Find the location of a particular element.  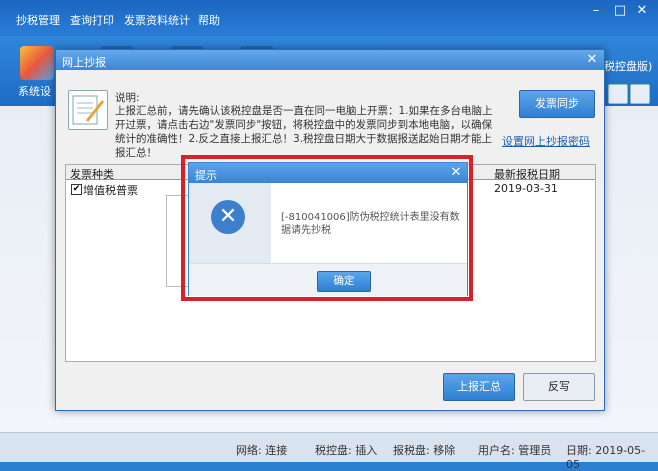

menu-bar: 抄税管理 查询打印 发票资料统计 帮助 – □ ✕ is located at coordinates (329, 18).